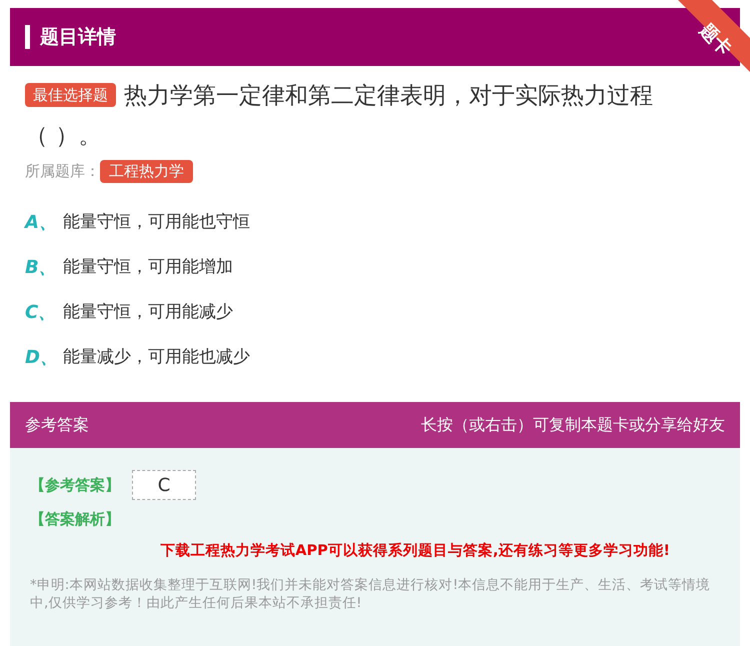 Image resolution: width=750 pixels, height=646 pixels. I want to click on promo-text: 下载工程热力学考试APP可以获得系列题目与答案,还有练习等更多学习功能!, so click(415, 550).